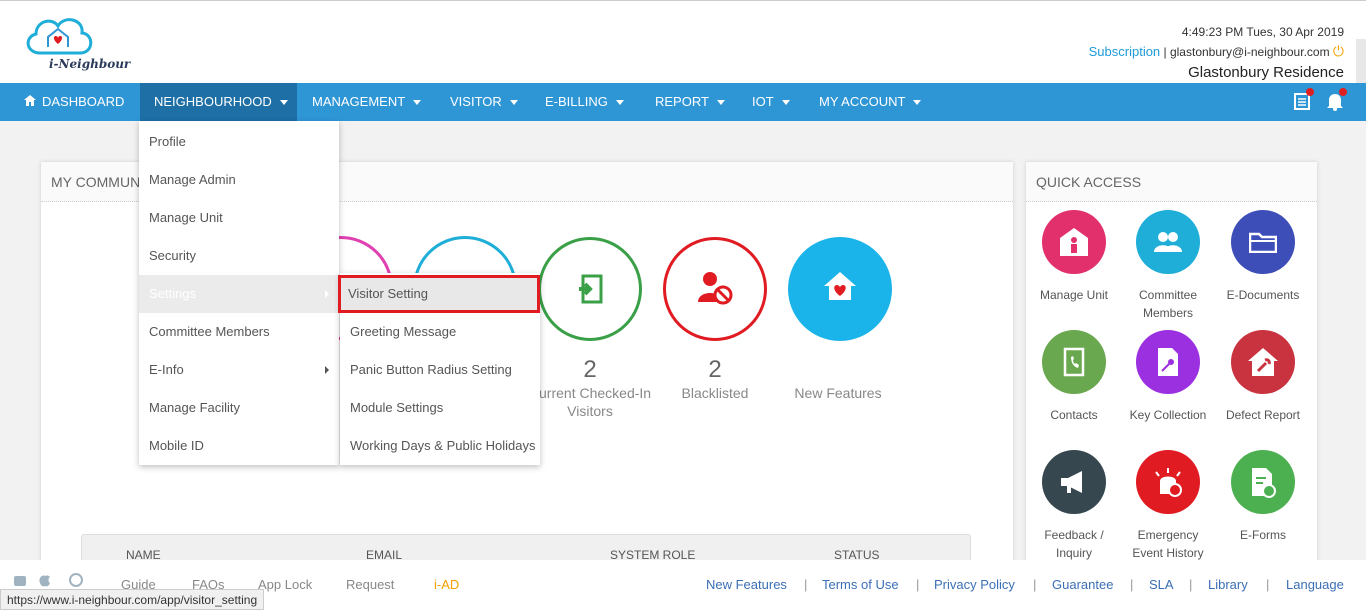  Describe the element at coordinates (239, 370) in the screenshot. I see `menu-e-info: E-Info` at that location.